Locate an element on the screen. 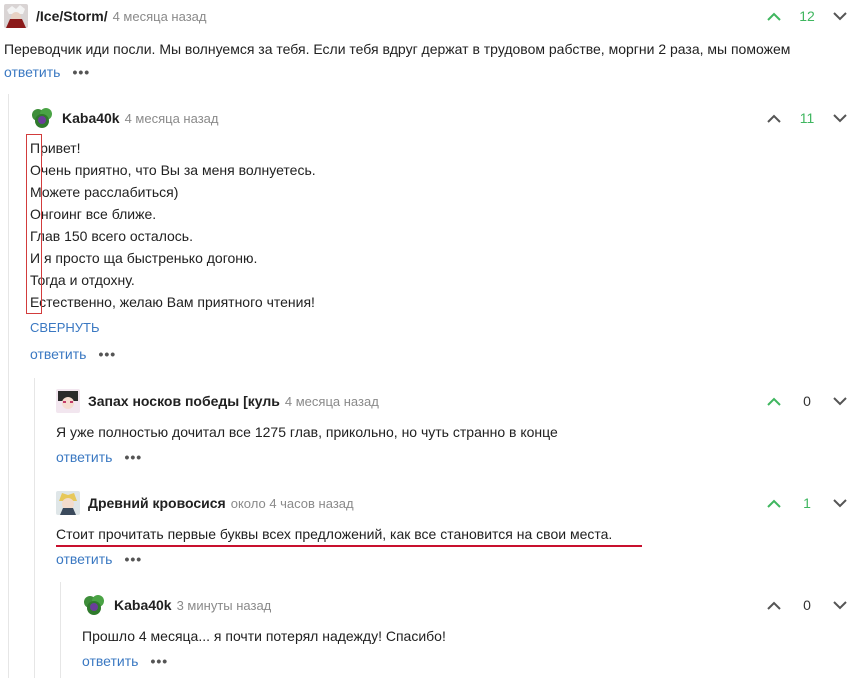 This screenshot has height=678, width=860. comment-line: Тогда и отдохну. is located at coordinates (82, 280).